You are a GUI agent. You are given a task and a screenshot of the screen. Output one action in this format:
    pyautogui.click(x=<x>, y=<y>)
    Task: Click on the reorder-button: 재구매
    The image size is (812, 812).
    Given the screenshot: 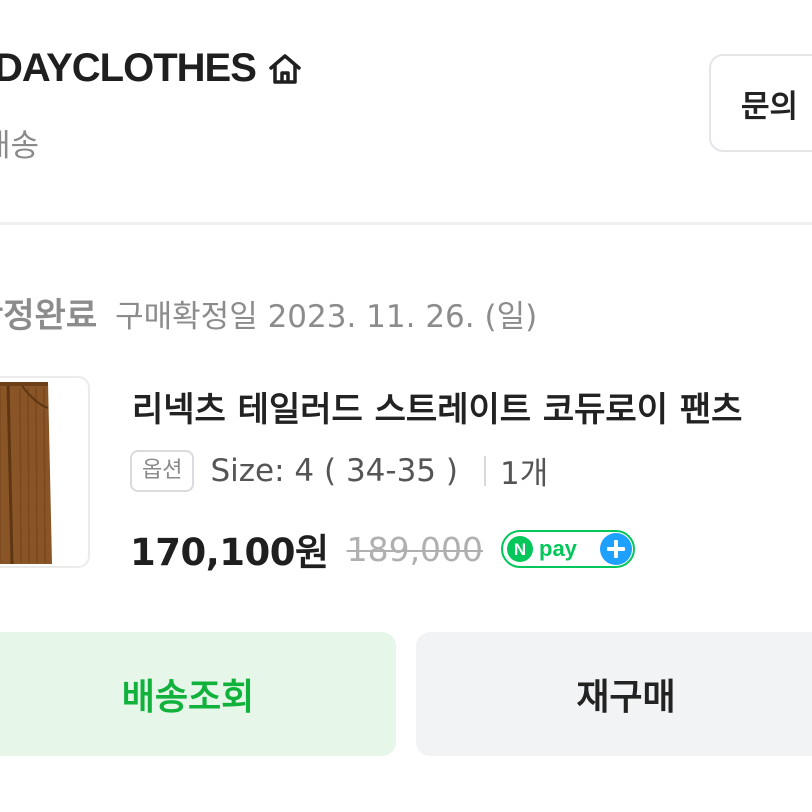 What is the action you would take?
    pyautogui.click(x=614, y=694)
    